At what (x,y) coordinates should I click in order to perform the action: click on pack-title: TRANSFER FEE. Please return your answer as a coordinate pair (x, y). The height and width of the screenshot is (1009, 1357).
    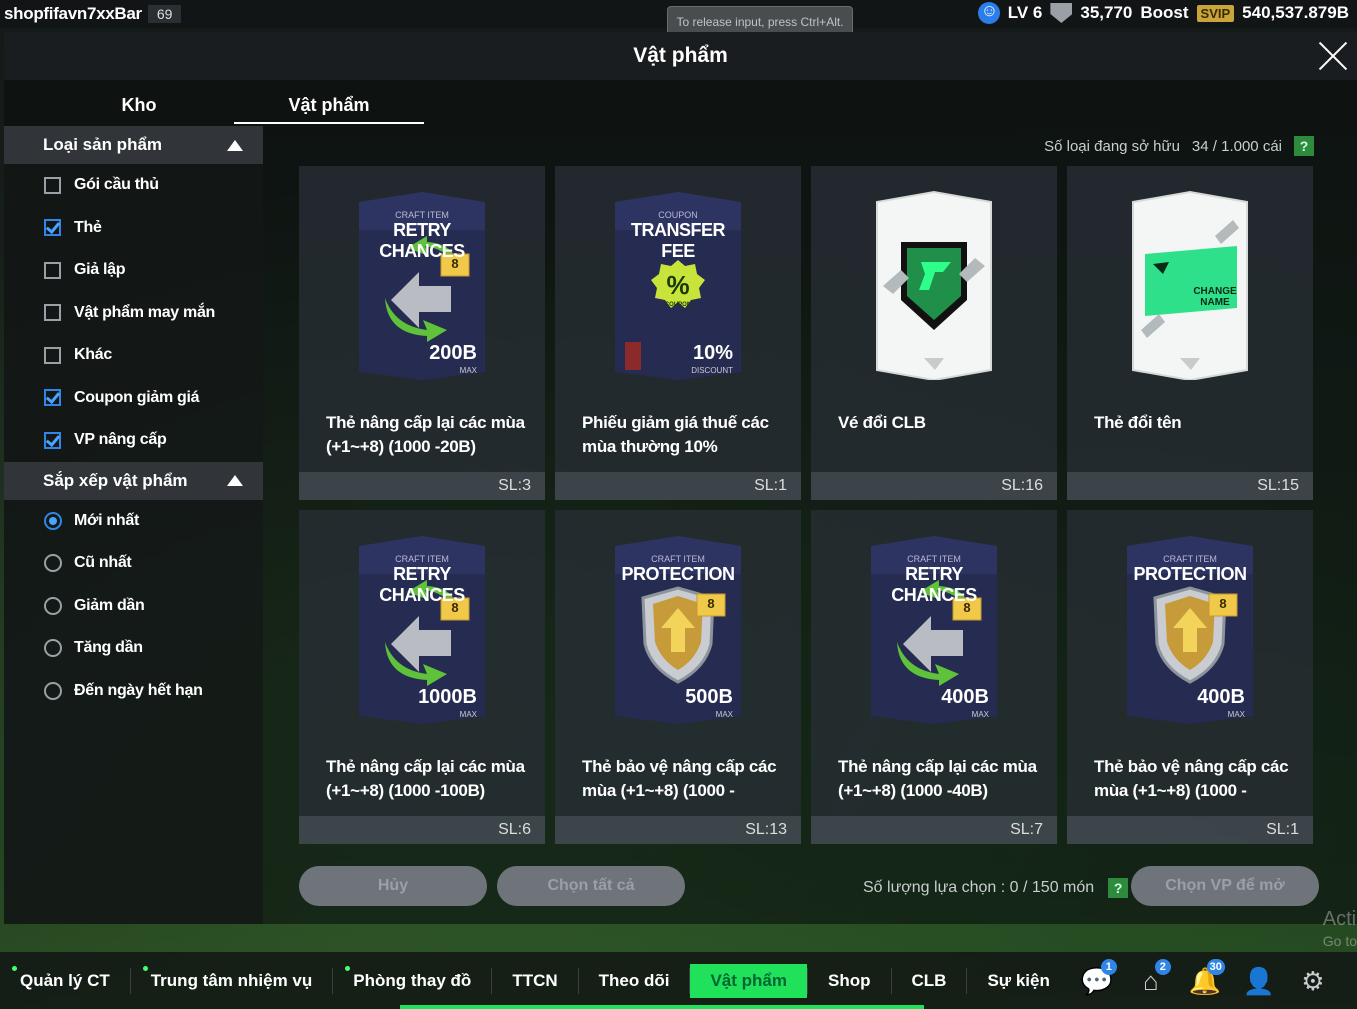
    Looking at the image, I should click on (678, 240).